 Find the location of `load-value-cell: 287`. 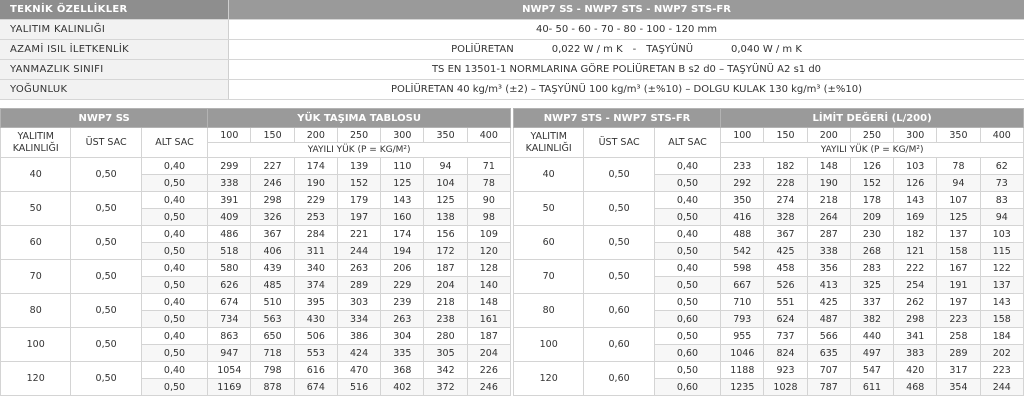

load-value-cell: 287 is located at coordinates (828, 234).